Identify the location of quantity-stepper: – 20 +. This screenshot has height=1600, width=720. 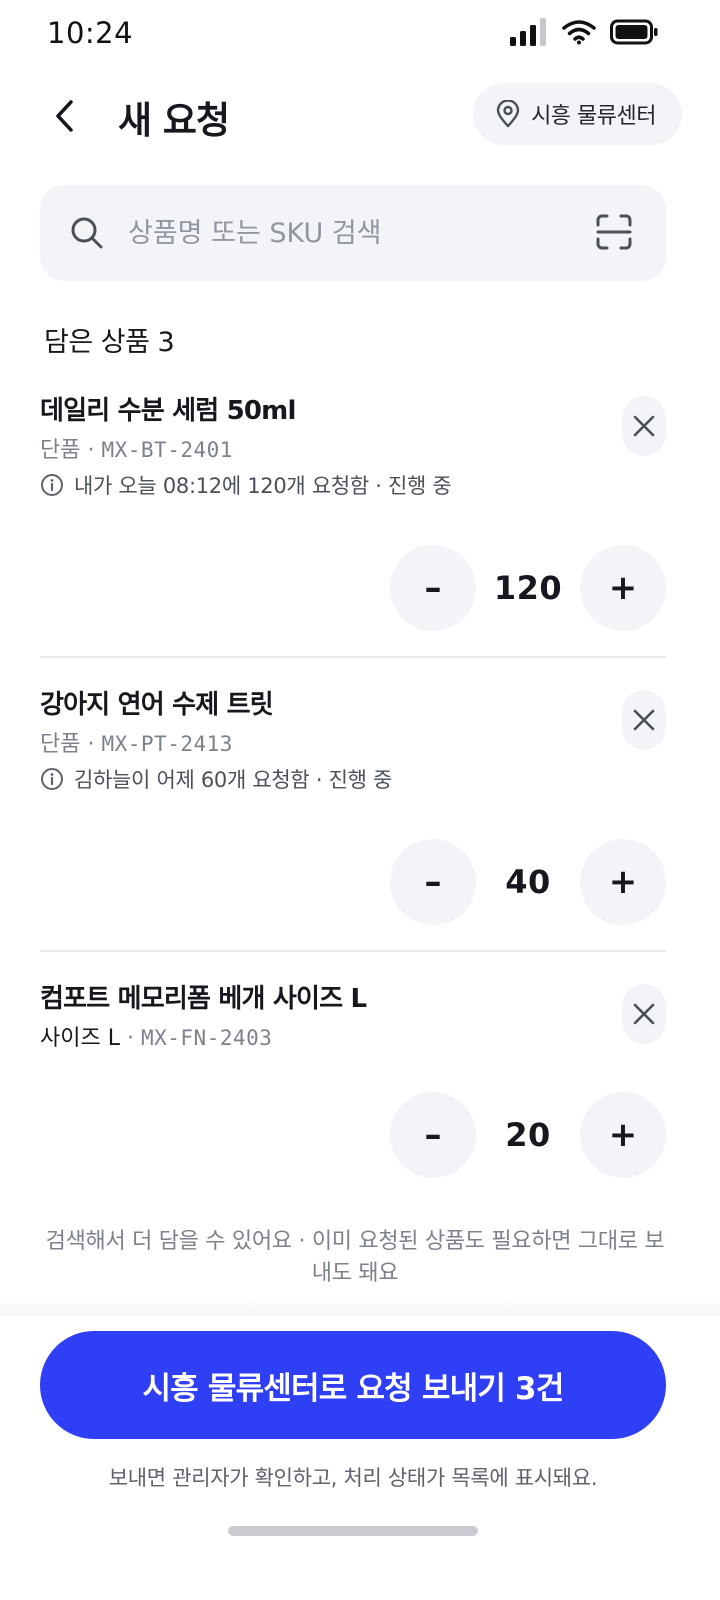
(528, 1136).